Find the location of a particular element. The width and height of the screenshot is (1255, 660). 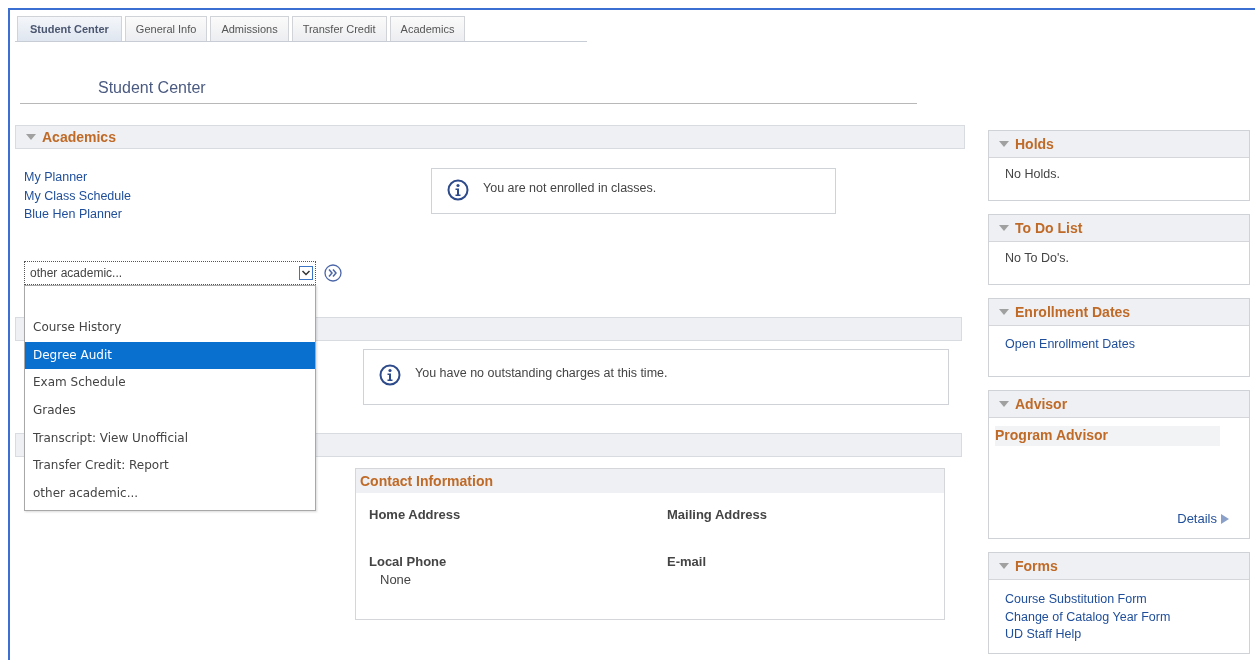

details-link: Details is located at coordinates (1203, 518).